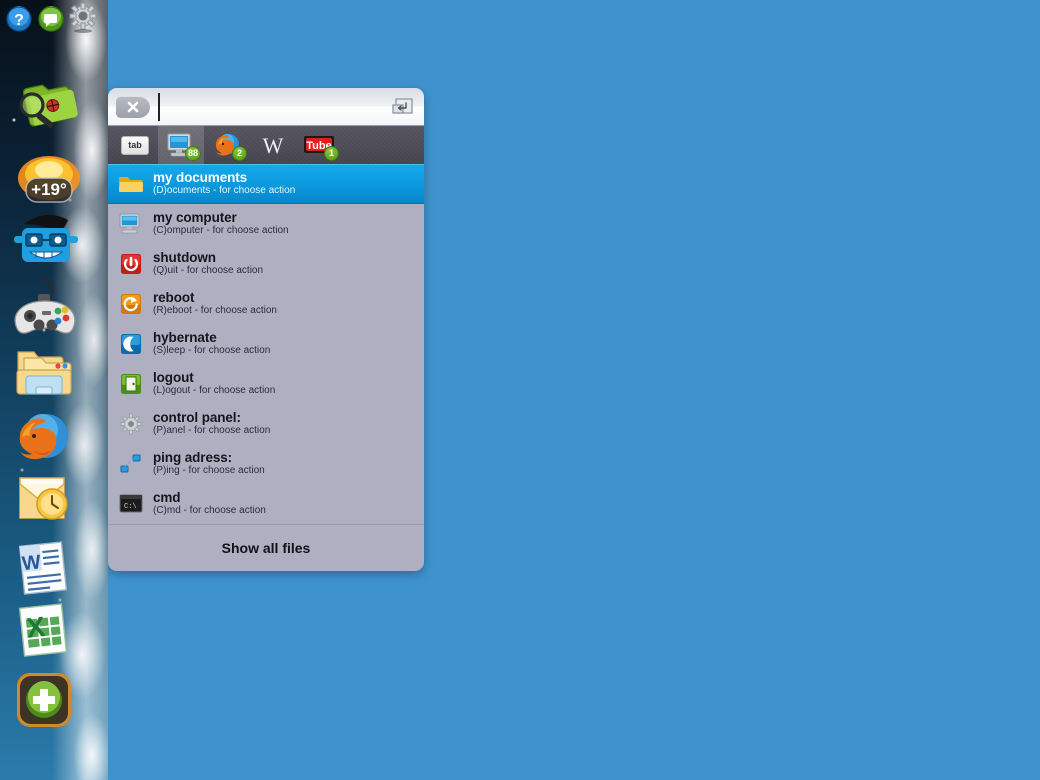 This screenshot has width=1040, height=780. I want to click on show-all-files-label: Show all files, so click(266, 548).